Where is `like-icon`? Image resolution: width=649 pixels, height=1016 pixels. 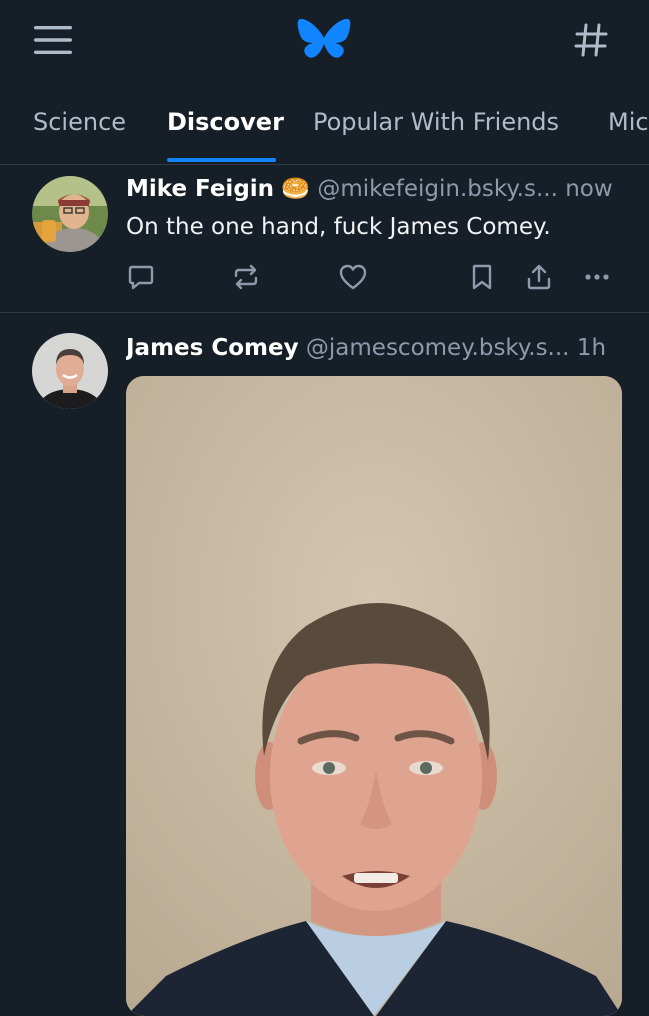 like-icon is located at coordinates (353, 277).